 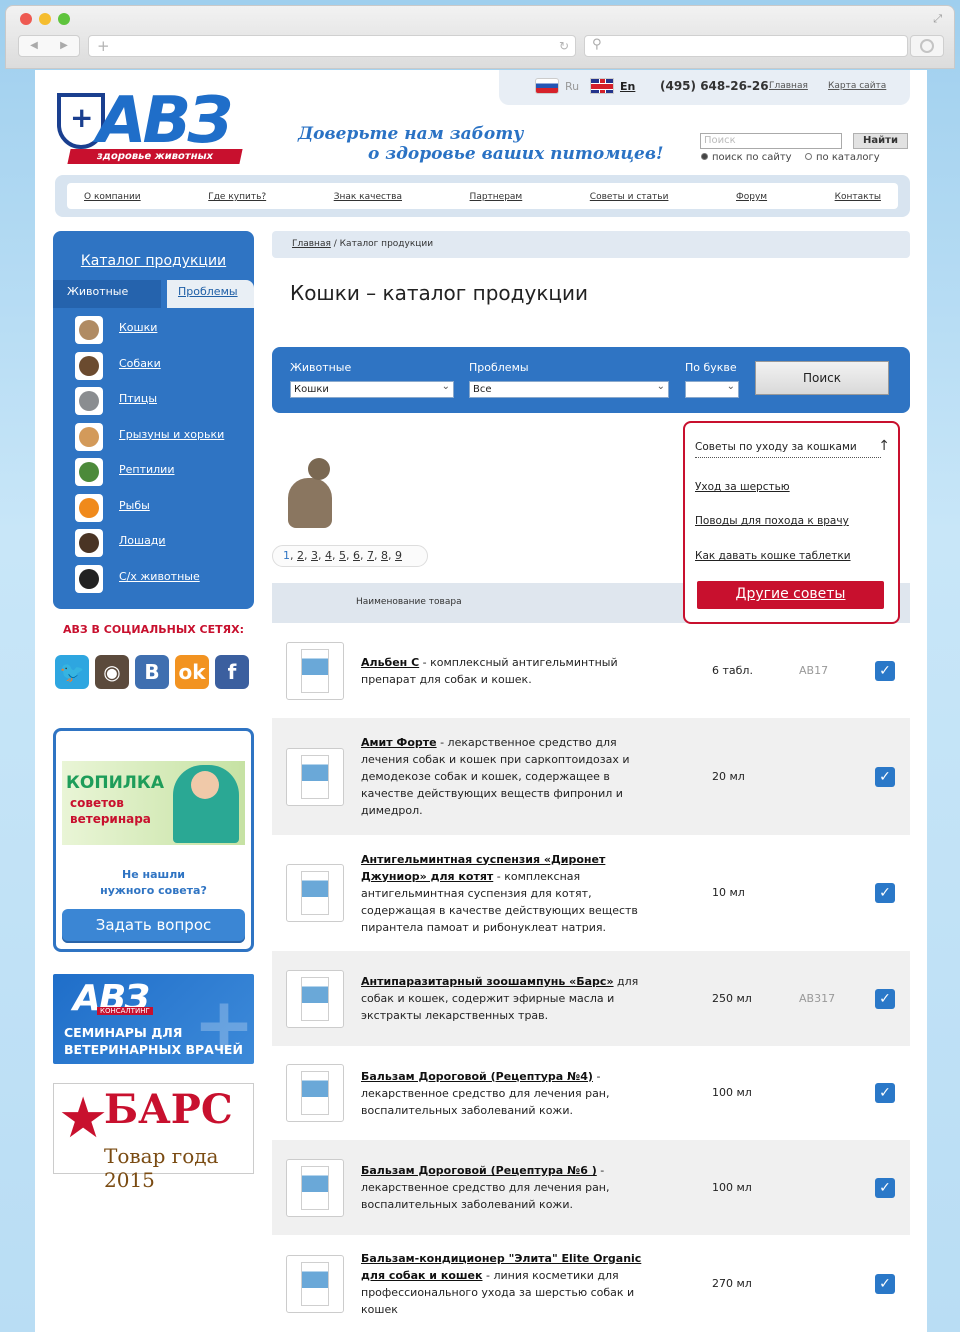 I want to click on sidebar-item: Рыбы, so click(x=153, y=509).